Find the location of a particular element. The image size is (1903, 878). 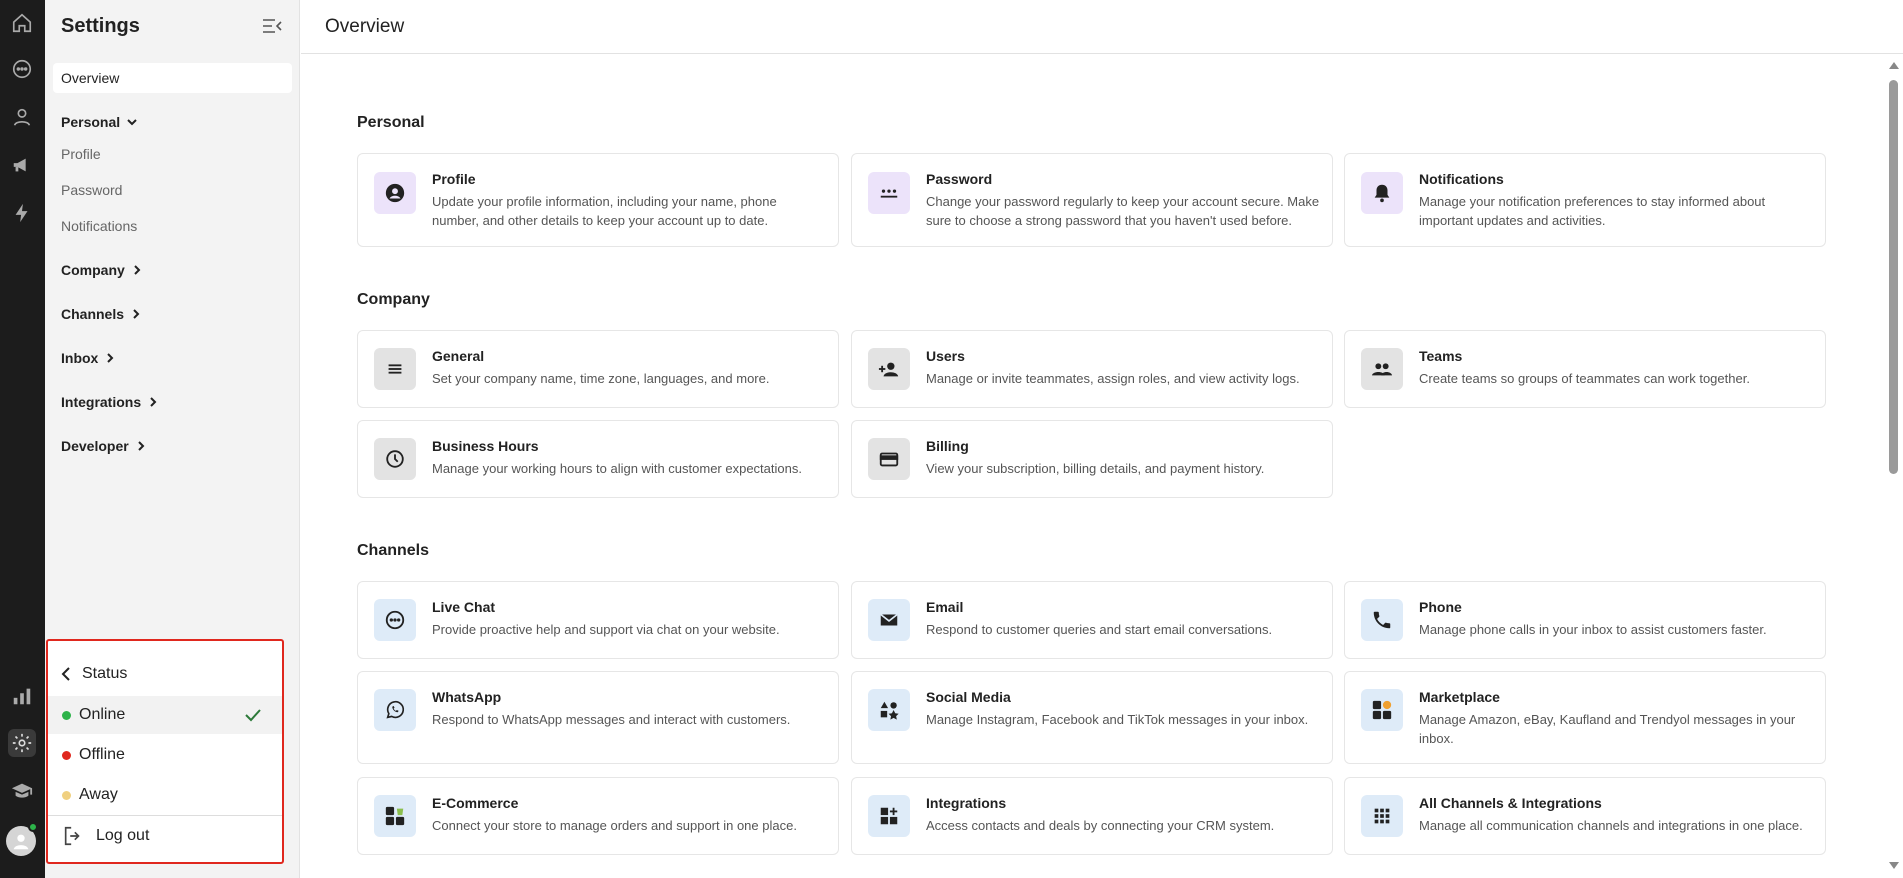

page-header: Overview is located at coordinates (1102, 27).